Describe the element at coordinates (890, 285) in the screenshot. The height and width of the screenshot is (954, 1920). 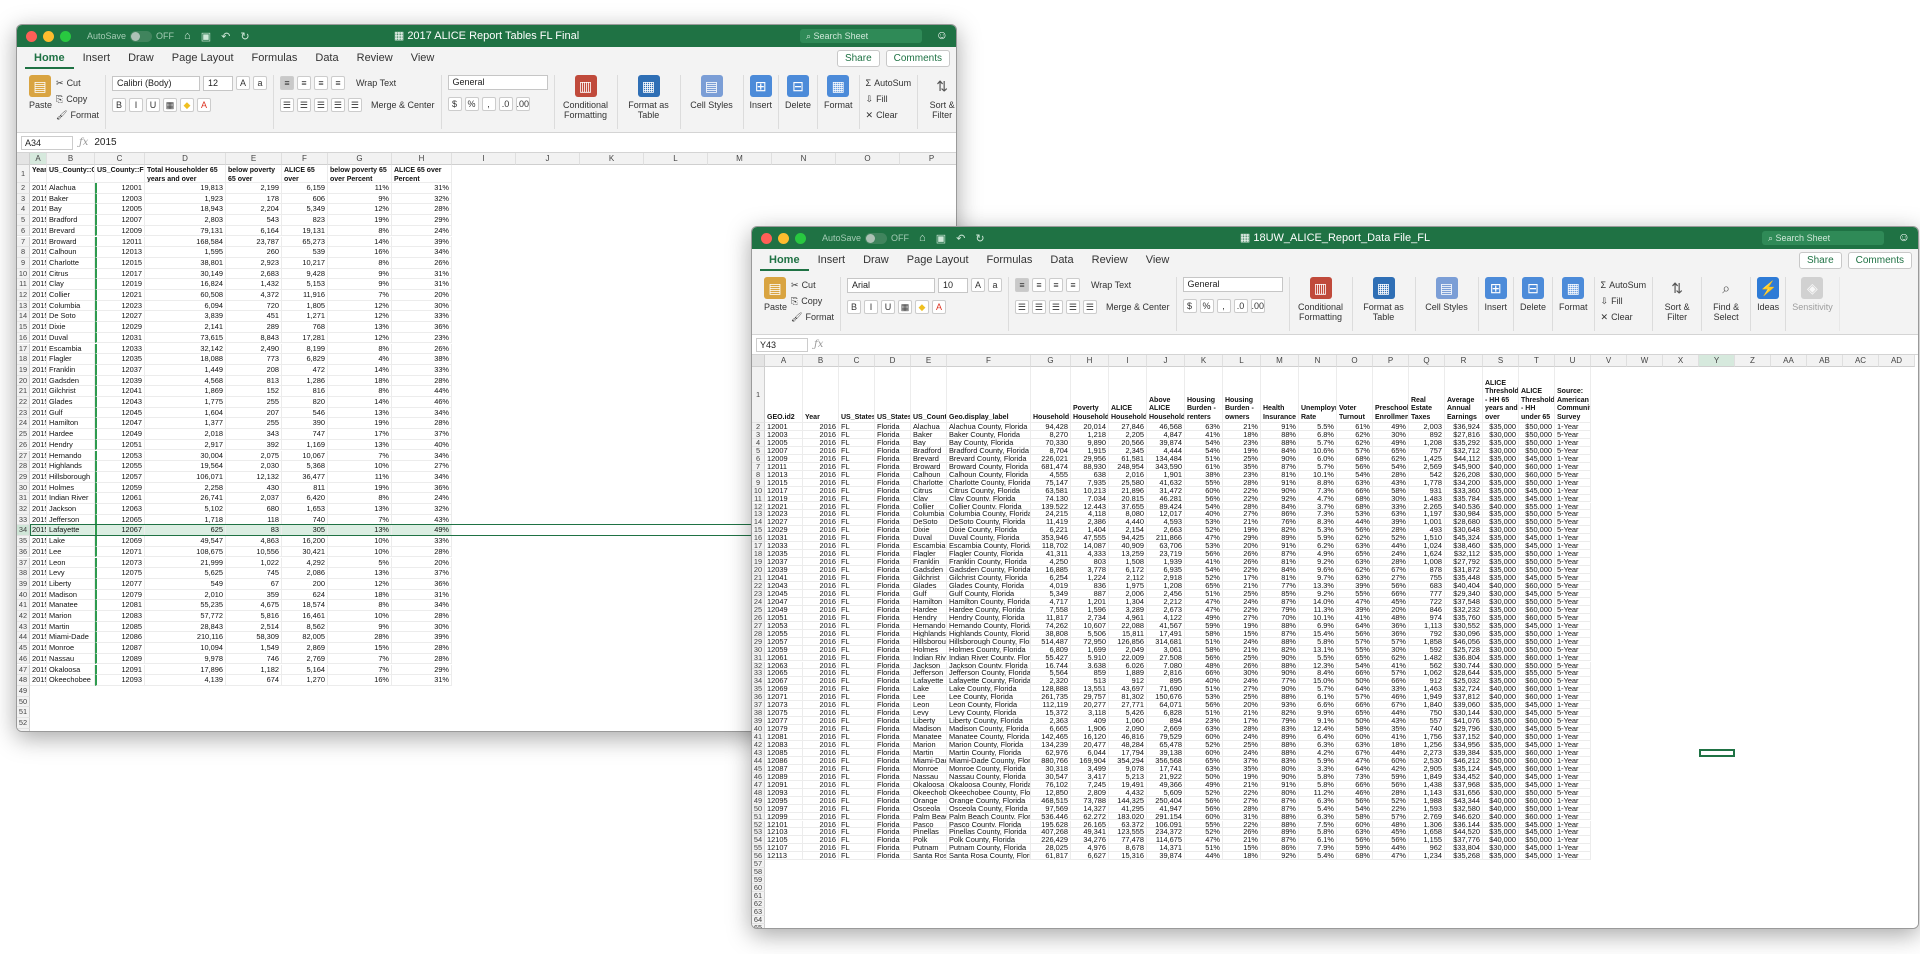
I see `font-name-select: Arial` at that location.